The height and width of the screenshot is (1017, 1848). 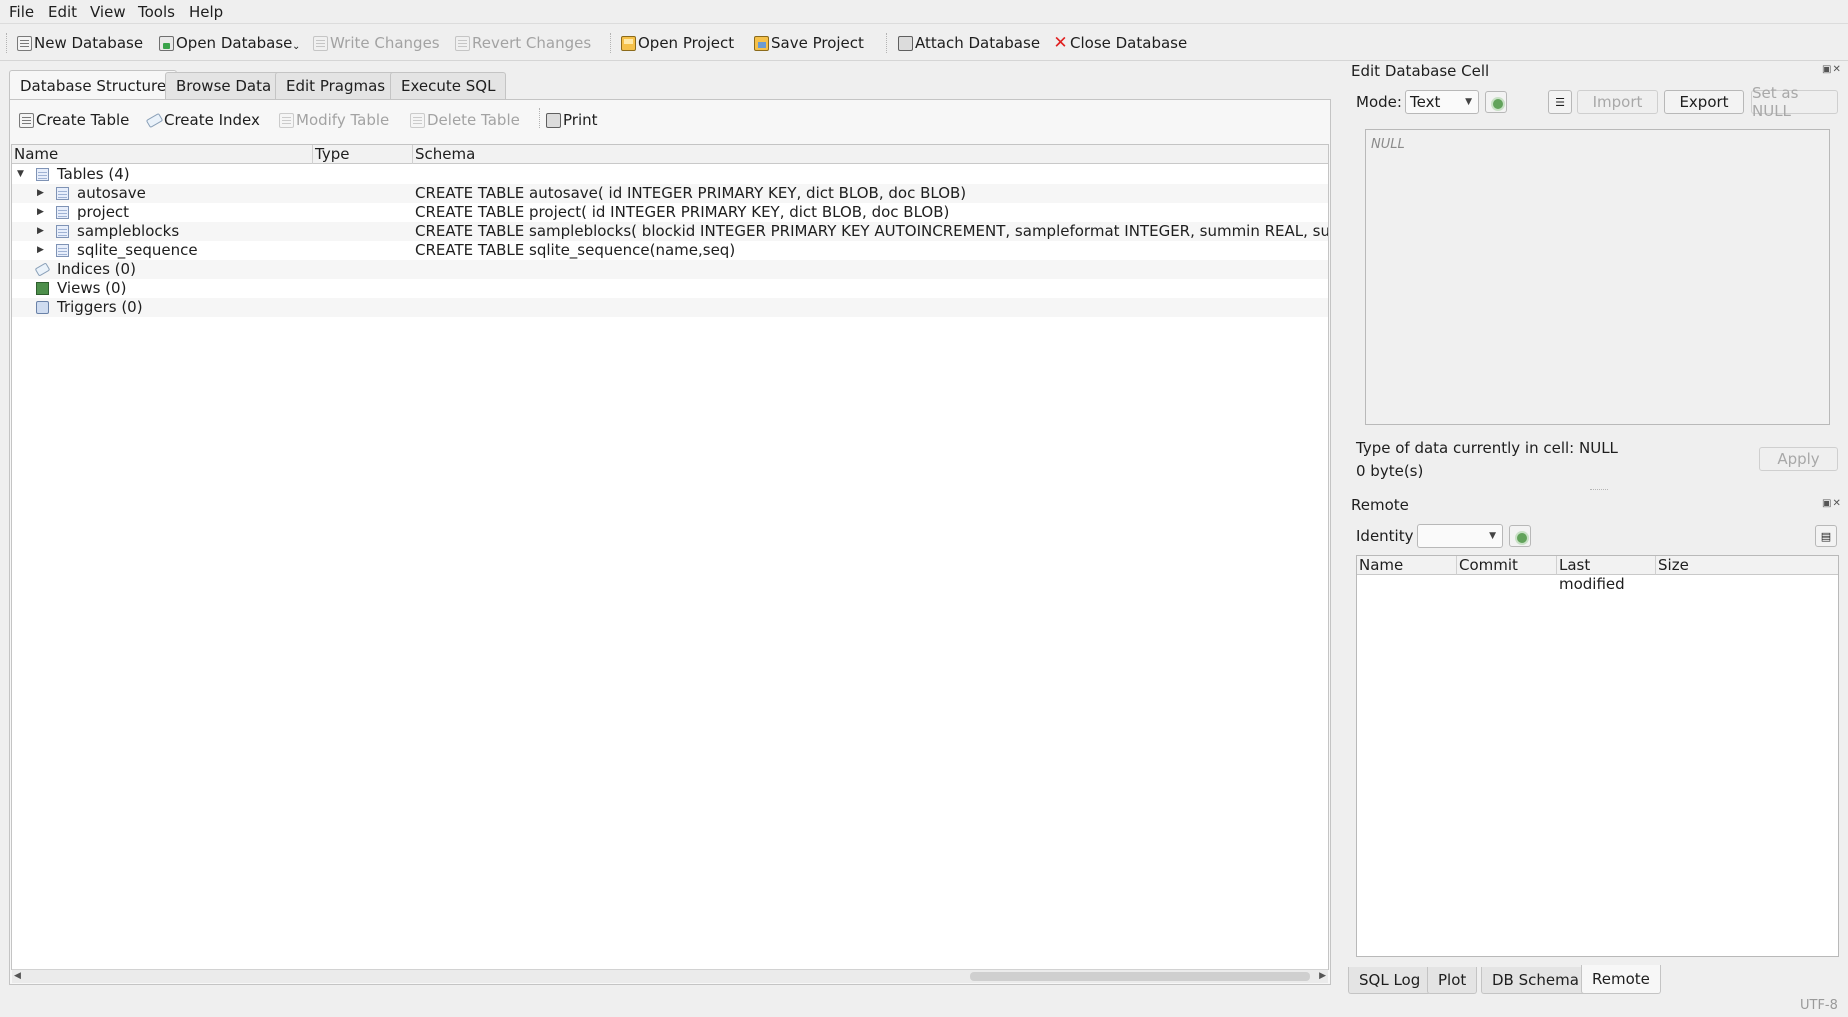 What do you see at coordinates (1390, 980) in the screenshot?
I see `tab-sql-log: SQL Log` at bounding box center [1390, 980].